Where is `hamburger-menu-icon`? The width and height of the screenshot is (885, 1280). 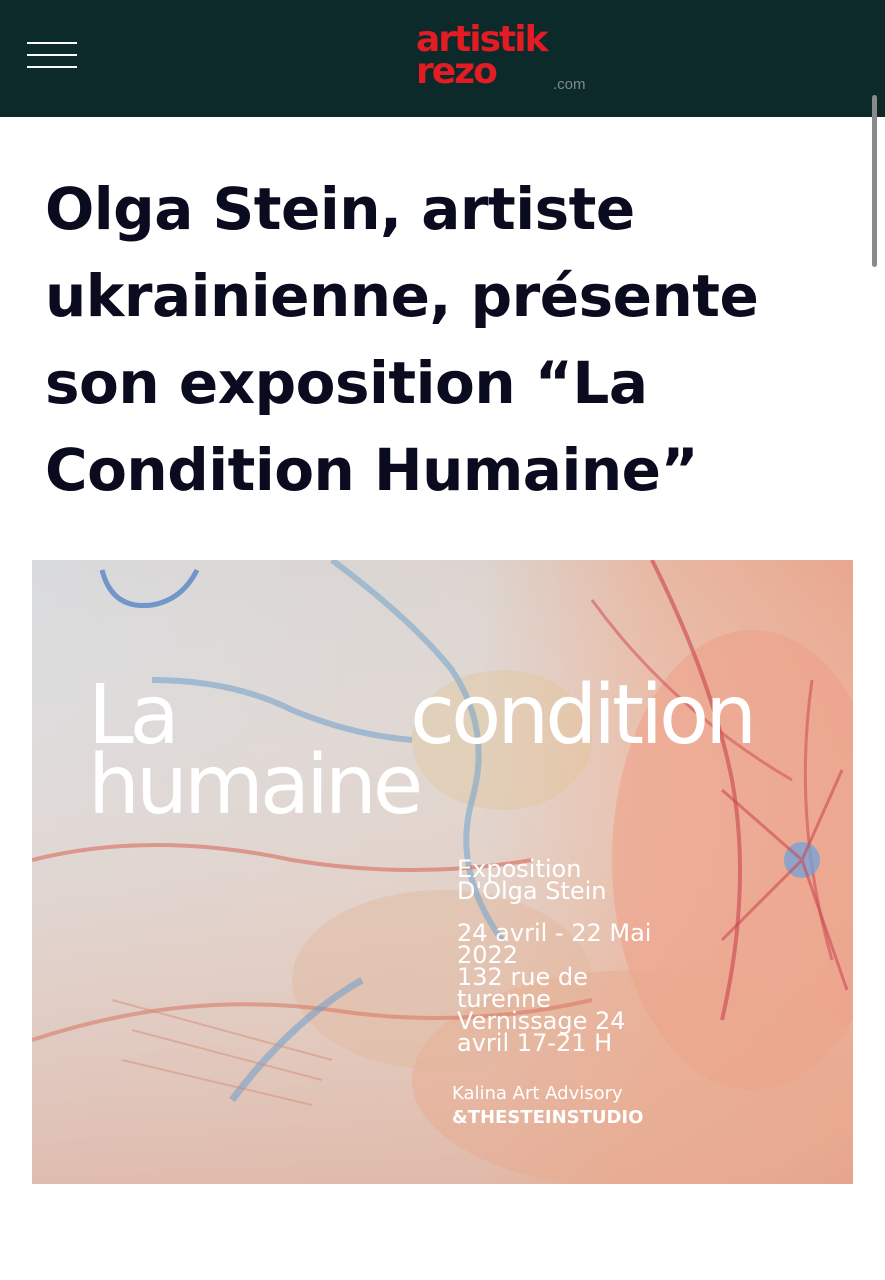 hamburger-menu-icon is located at coordinates (52, 55).